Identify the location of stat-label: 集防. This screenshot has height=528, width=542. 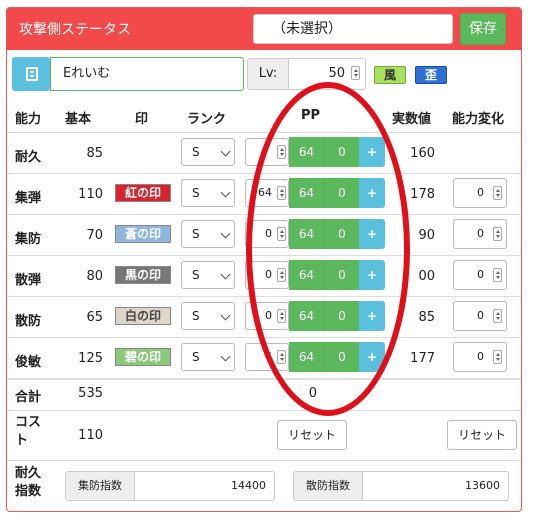
(28, 239).